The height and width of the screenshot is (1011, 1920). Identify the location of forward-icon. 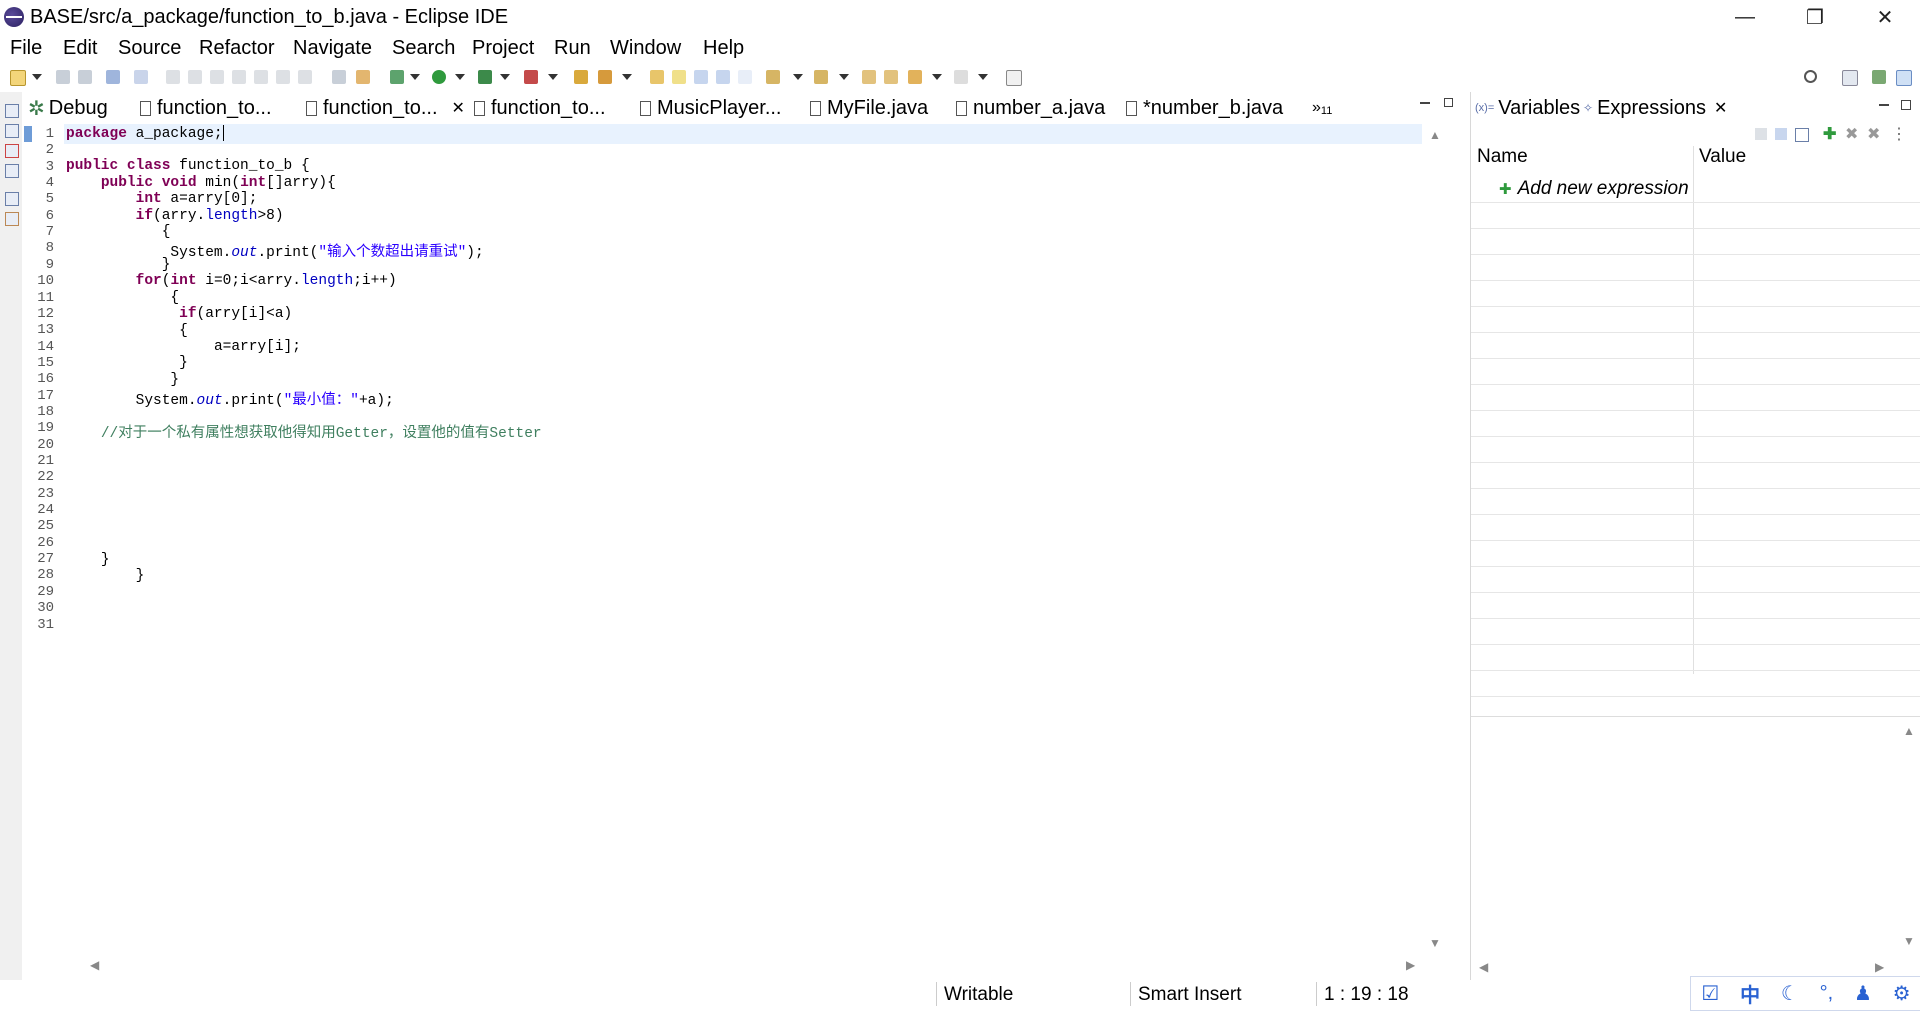
(961, 77).